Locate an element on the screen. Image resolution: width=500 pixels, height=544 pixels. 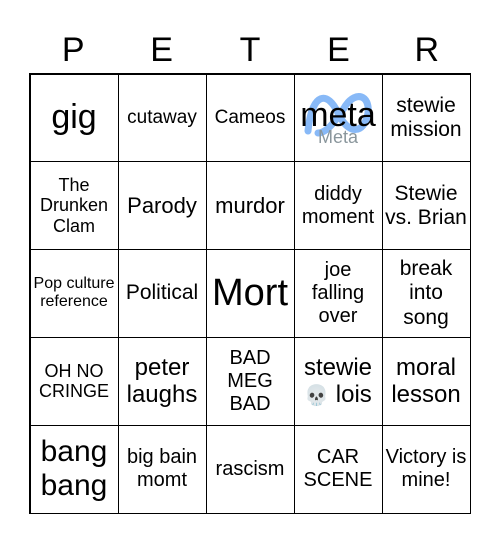
bingo-cell: Victory is mine! is located at coordinates (426, 469).